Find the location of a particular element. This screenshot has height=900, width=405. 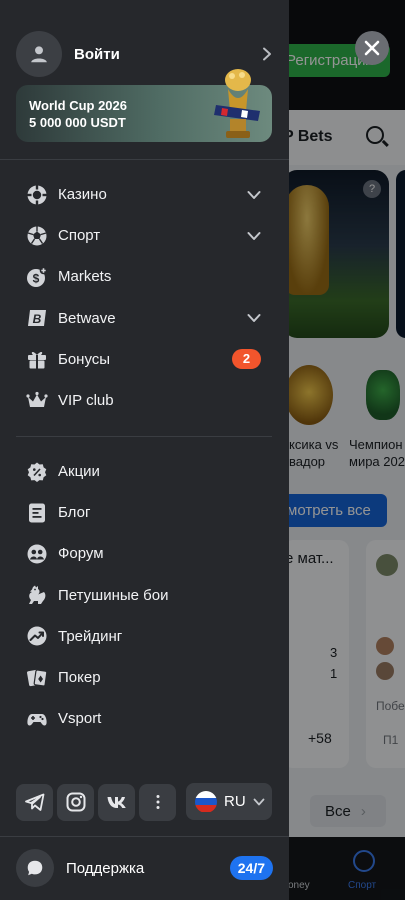

instagram-icon is located at coordinates (75, 802).